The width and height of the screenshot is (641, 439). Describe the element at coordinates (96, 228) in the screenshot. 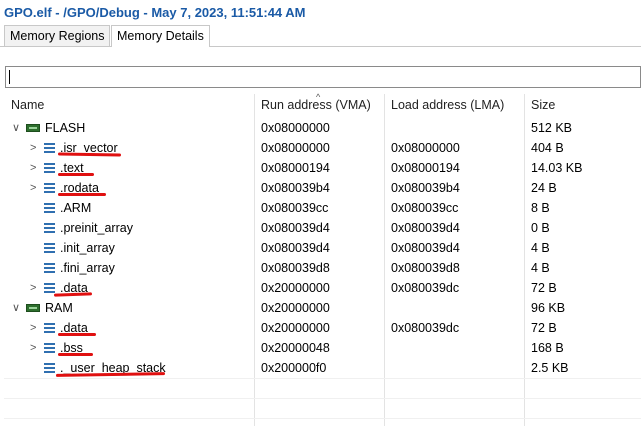

I see `row-name: .preinit_array` at that location.